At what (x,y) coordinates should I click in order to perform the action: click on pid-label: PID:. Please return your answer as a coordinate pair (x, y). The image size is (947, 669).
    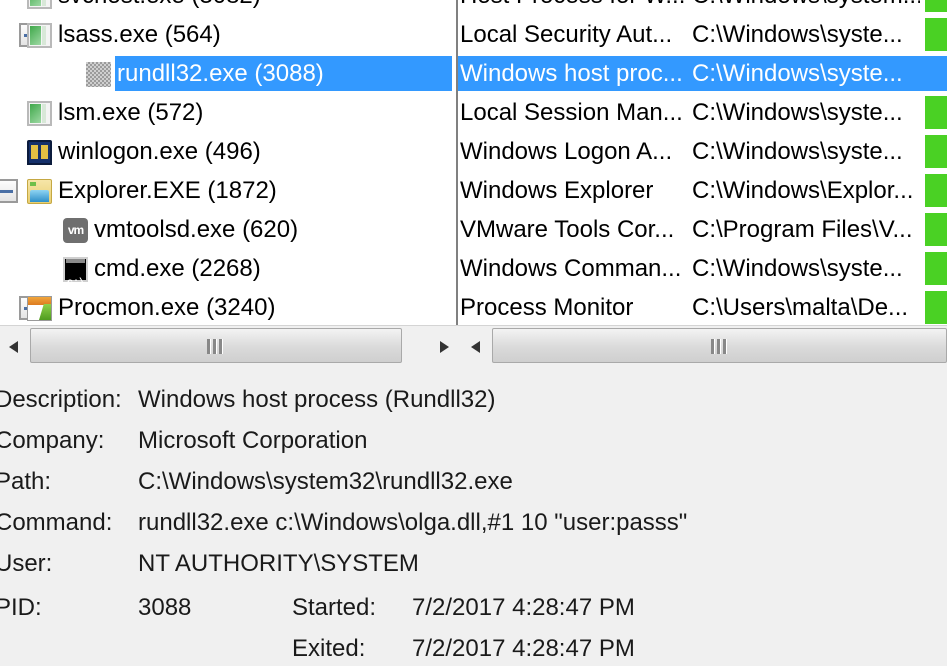
    Looking at the image, I should click on (21, 607).